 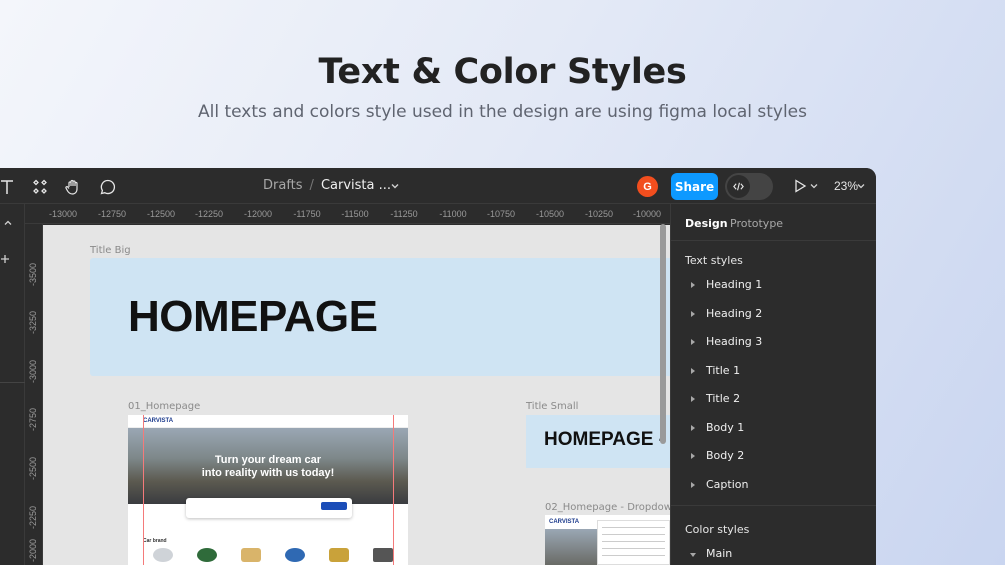 I want to click on ruler-tick: -2250, so click(x=33, y=517).